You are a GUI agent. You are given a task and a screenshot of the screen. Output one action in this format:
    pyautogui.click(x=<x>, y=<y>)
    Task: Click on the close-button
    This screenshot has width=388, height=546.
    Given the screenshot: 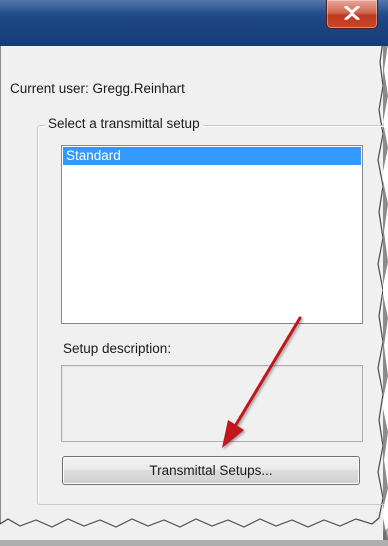 What is the action you would take?
    pyautogui.click(x=352, y=14)
    